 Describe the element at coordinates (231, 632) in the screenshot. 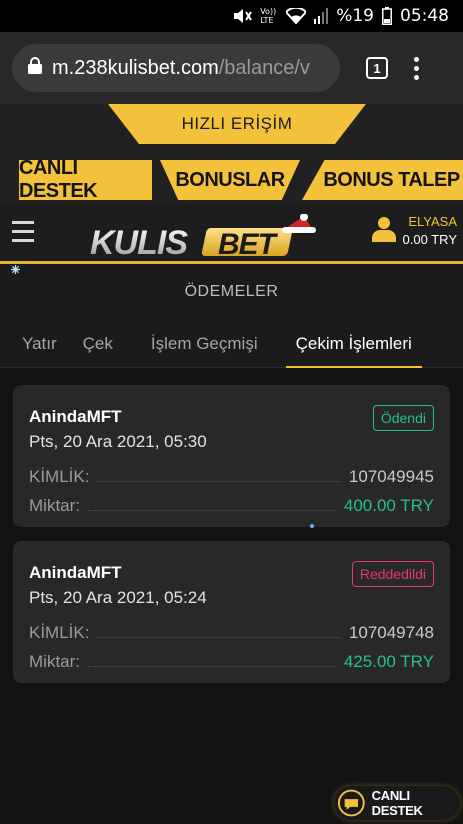

I see `id-row: KİMLİK: 107049748` at that location.